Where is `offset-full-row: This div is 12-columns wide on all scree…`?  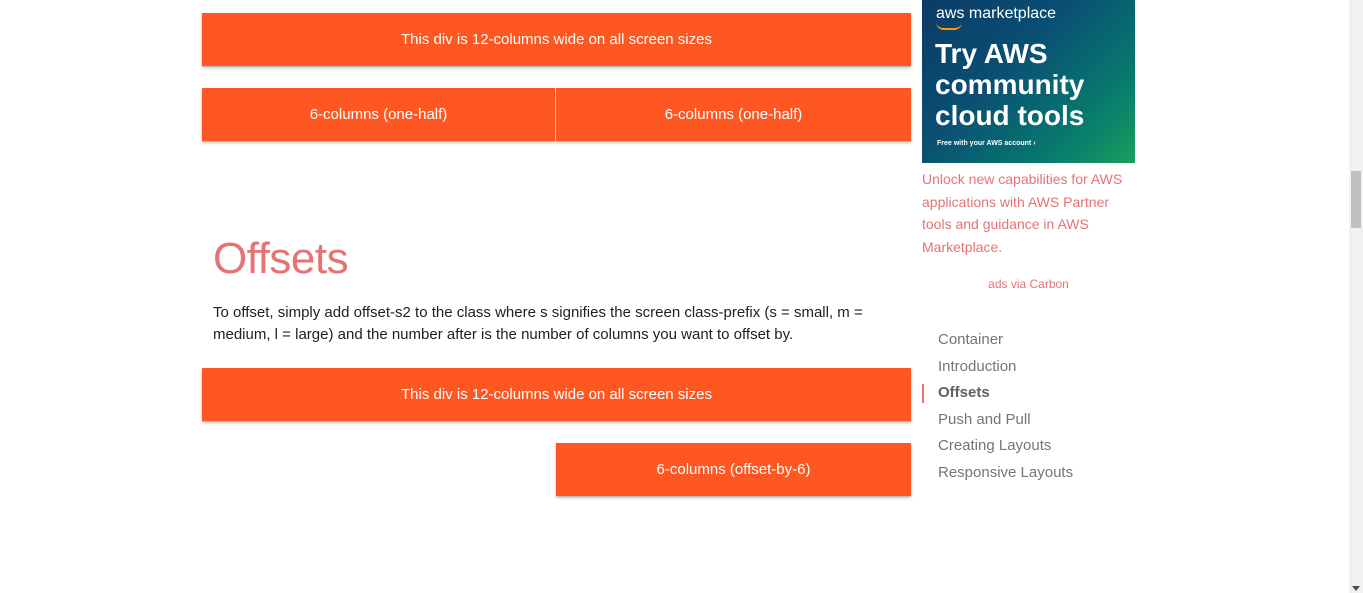 offset-full-row: This div is 12-columns wide on all scree… is located at coordinates (556, 394).